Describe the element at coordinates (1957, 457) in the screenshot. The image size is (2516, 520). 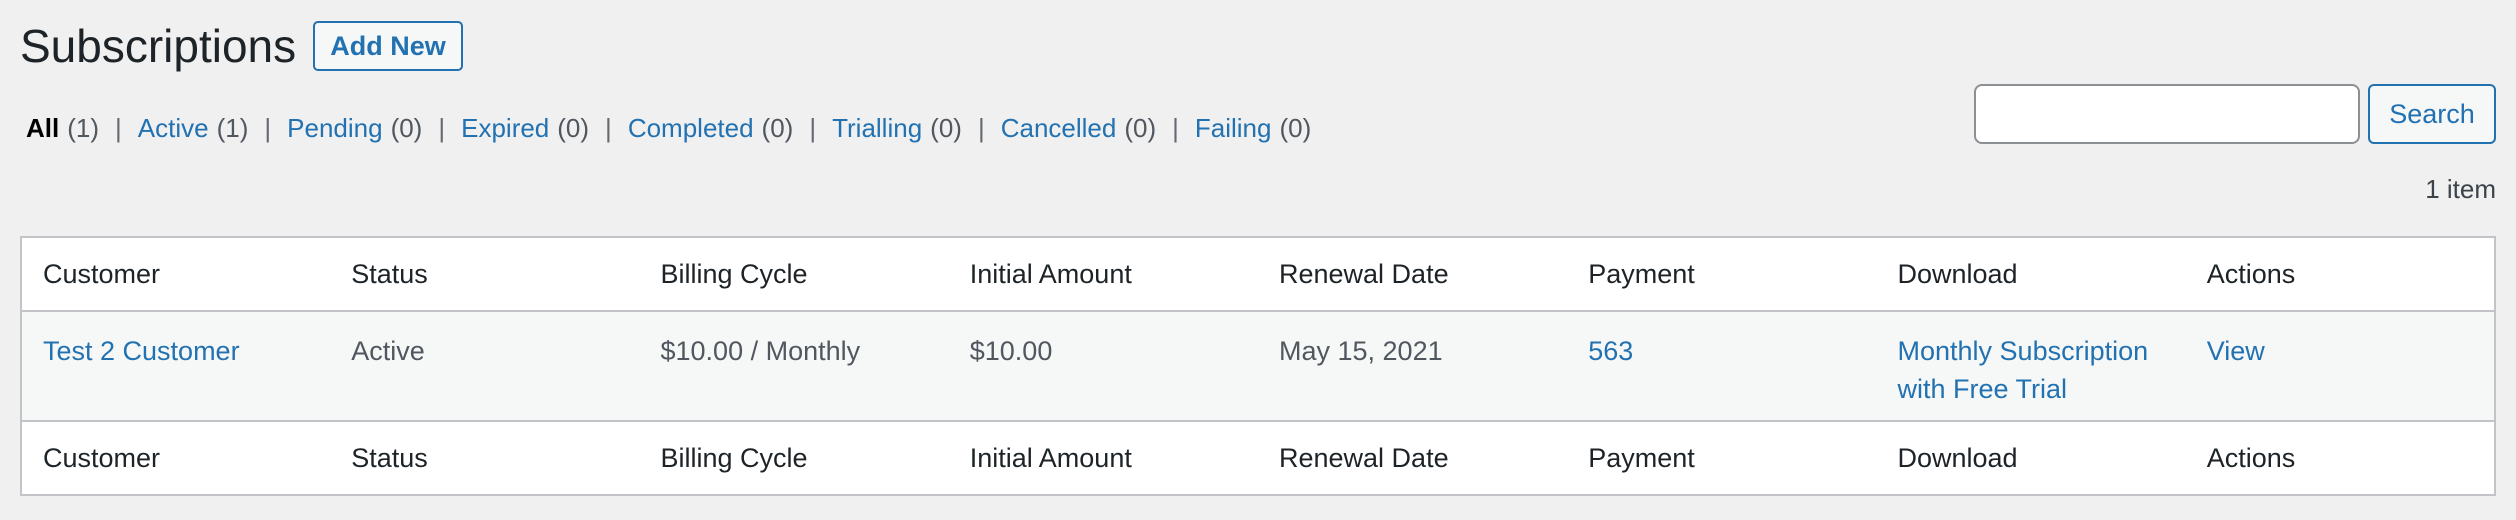
I see `column-footer-download: Download` at that location.